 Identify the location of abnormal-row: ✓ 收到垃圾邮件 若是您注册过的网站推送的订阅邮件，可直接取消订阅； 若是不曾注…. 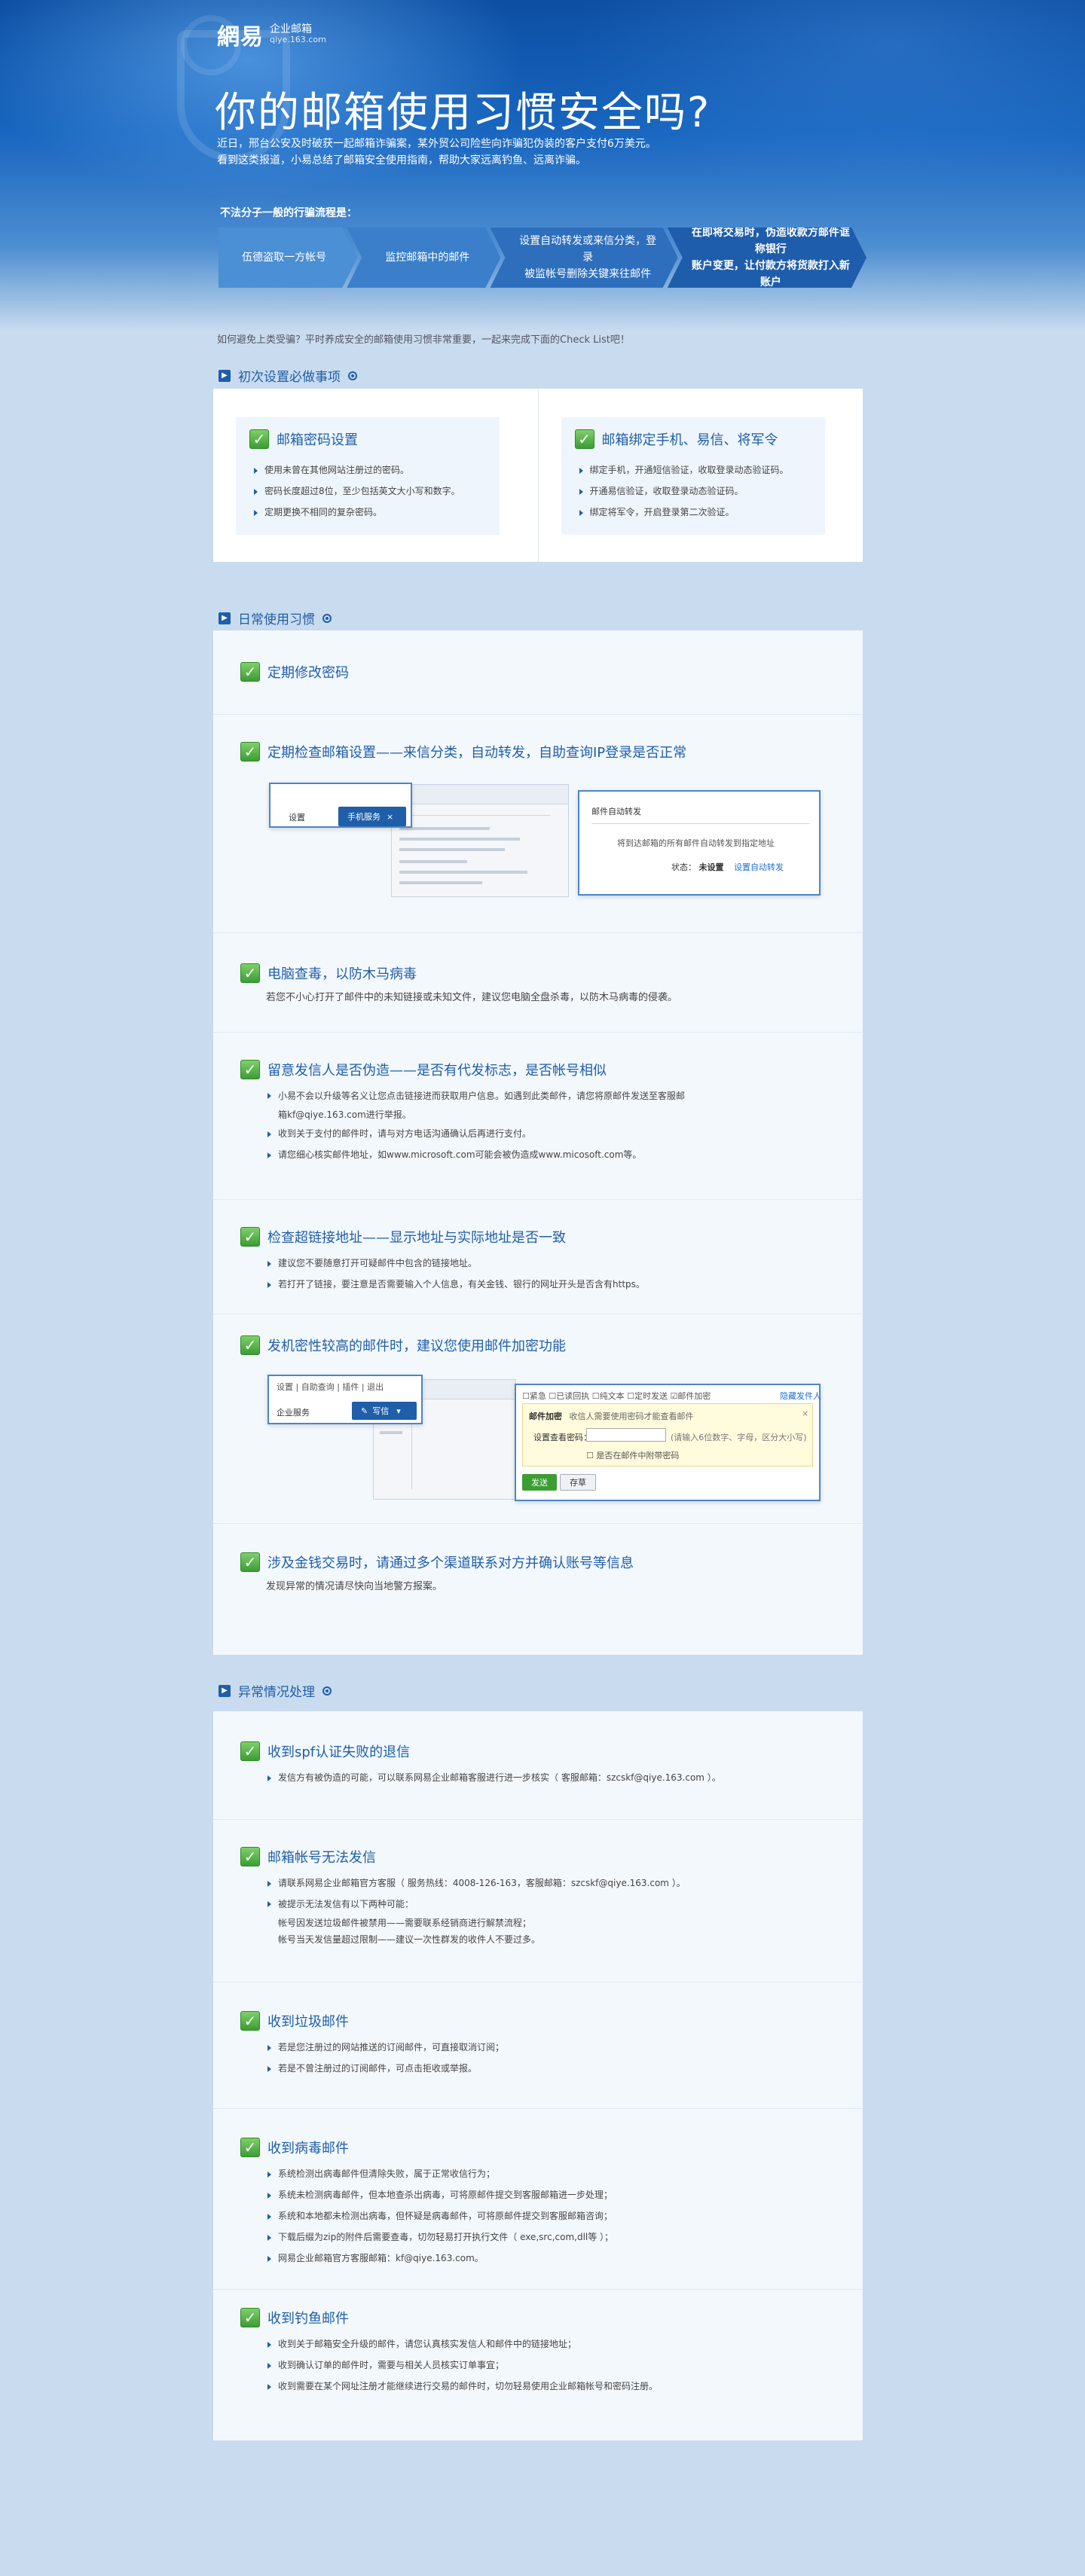
(538, 2046).